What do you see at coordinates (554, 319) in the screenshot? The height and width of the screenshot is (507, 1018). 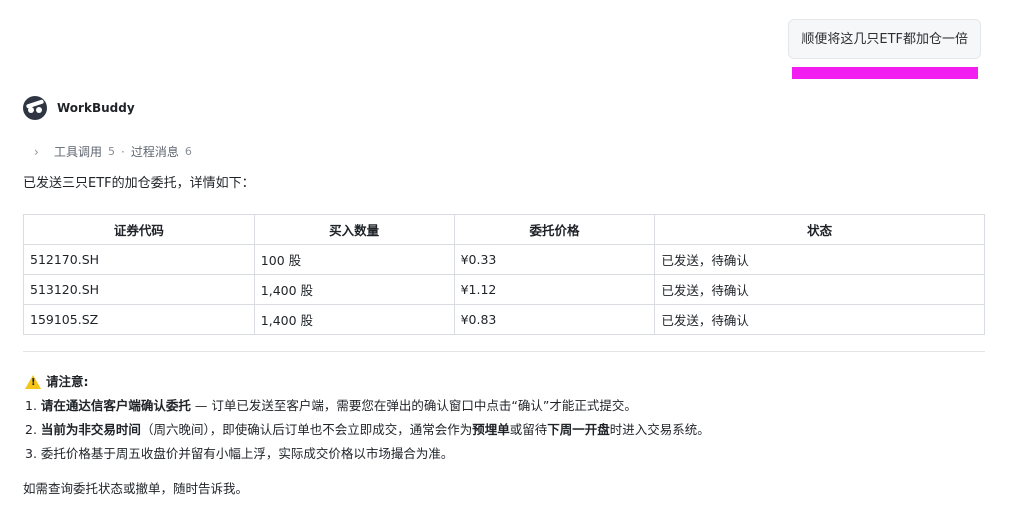 I see `cell-price: ¥0.83` at bounding box center [554, 319].